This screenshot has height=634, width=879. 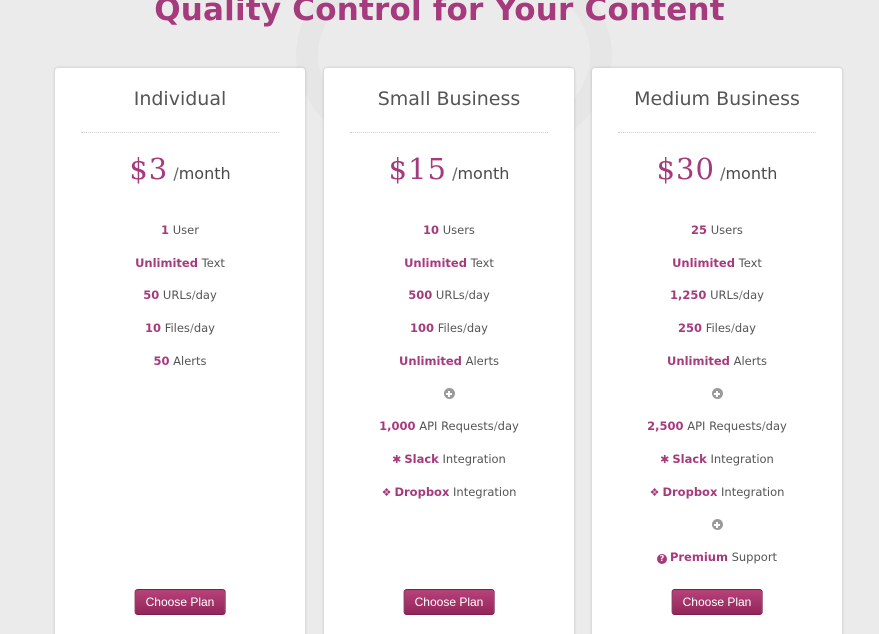 What do you see at coordinates (698, 556) in the screenshot?
I see `feature-value: Premium` at bounding box center [698, 556].